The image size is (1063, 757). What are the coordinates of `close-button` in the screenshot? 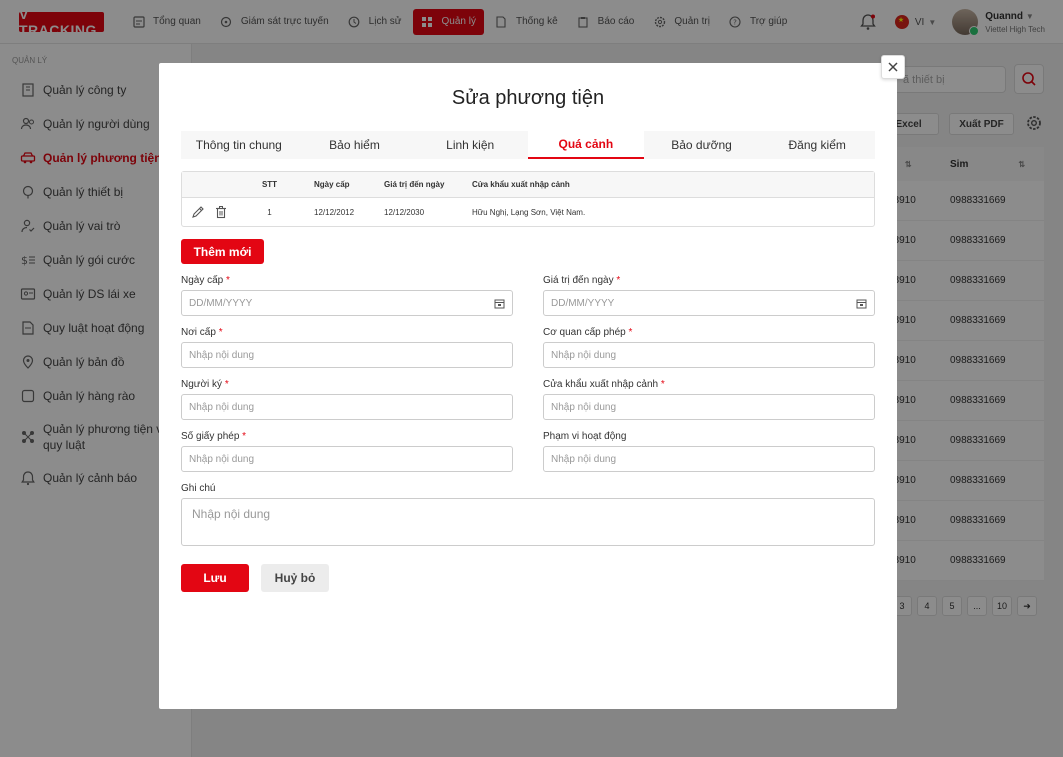 It's located at (893, 67).